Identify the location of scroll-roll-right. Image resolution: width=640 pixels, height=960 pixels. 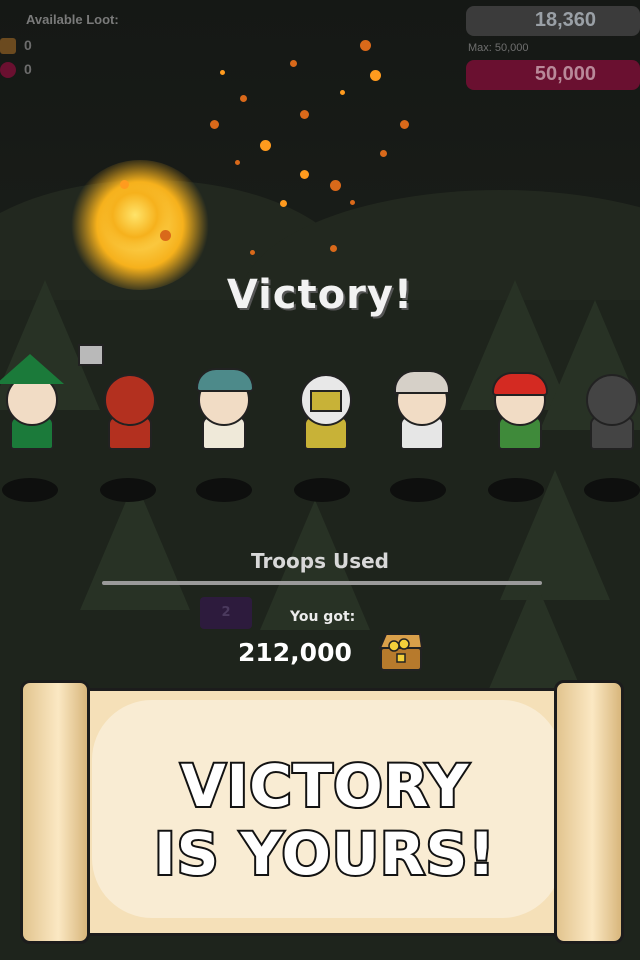
(589, 812).